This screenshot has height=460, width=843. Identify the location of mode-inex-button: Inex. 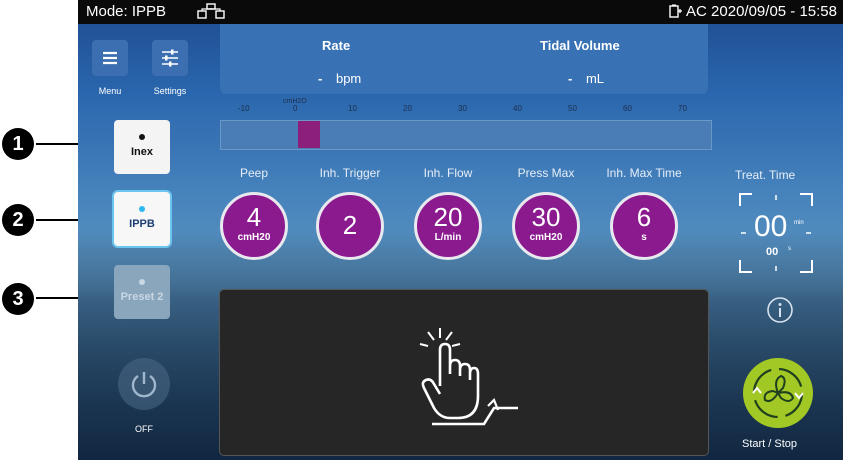
(142, 147).